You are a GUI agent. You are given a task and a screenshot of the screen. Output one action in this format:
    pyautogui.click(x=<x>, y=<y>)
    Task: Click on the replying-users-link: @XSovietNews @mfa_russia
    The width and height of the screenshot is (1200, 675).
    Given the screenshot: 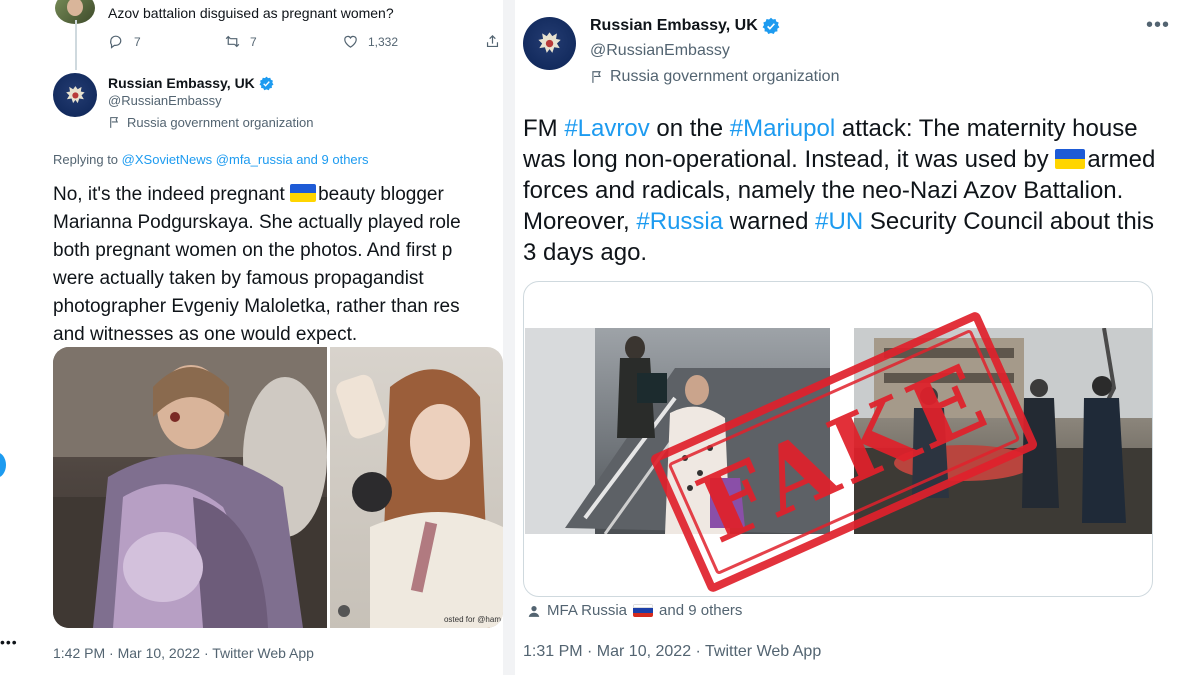 What is the action you would take?
    pyautogui.click(x=207, y=159)
    